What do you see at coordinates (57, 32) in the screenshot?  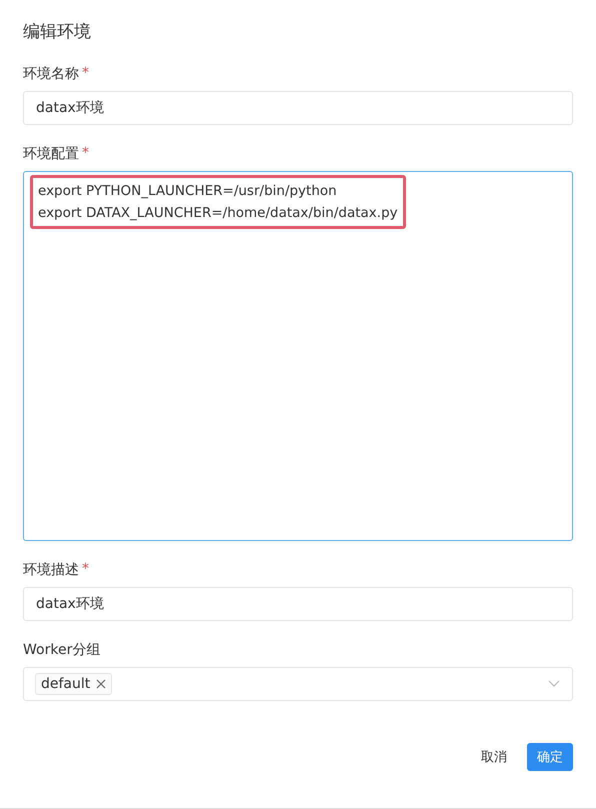 I see `dialog-title: 编辑环境` at bounding box center [57, 32].